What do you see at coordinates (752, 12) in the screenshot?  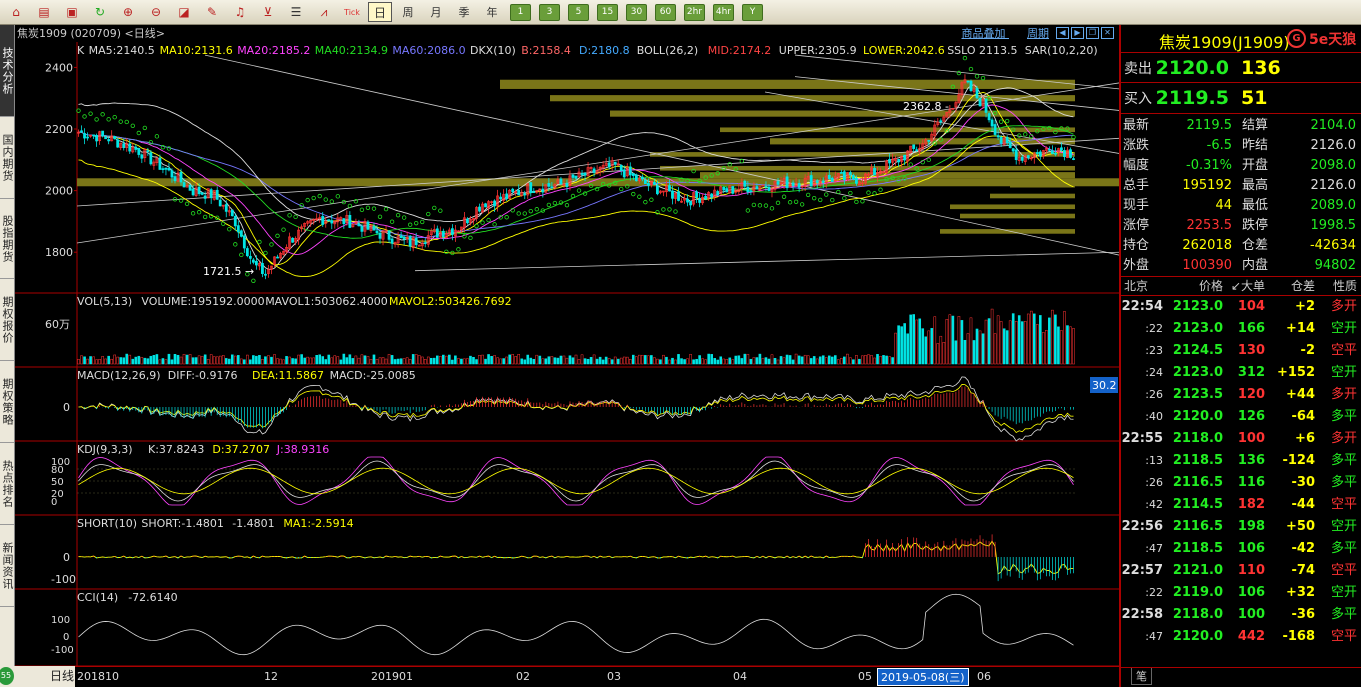 I see `period-year-custom-button: Y` at bounding box center [752, 12].